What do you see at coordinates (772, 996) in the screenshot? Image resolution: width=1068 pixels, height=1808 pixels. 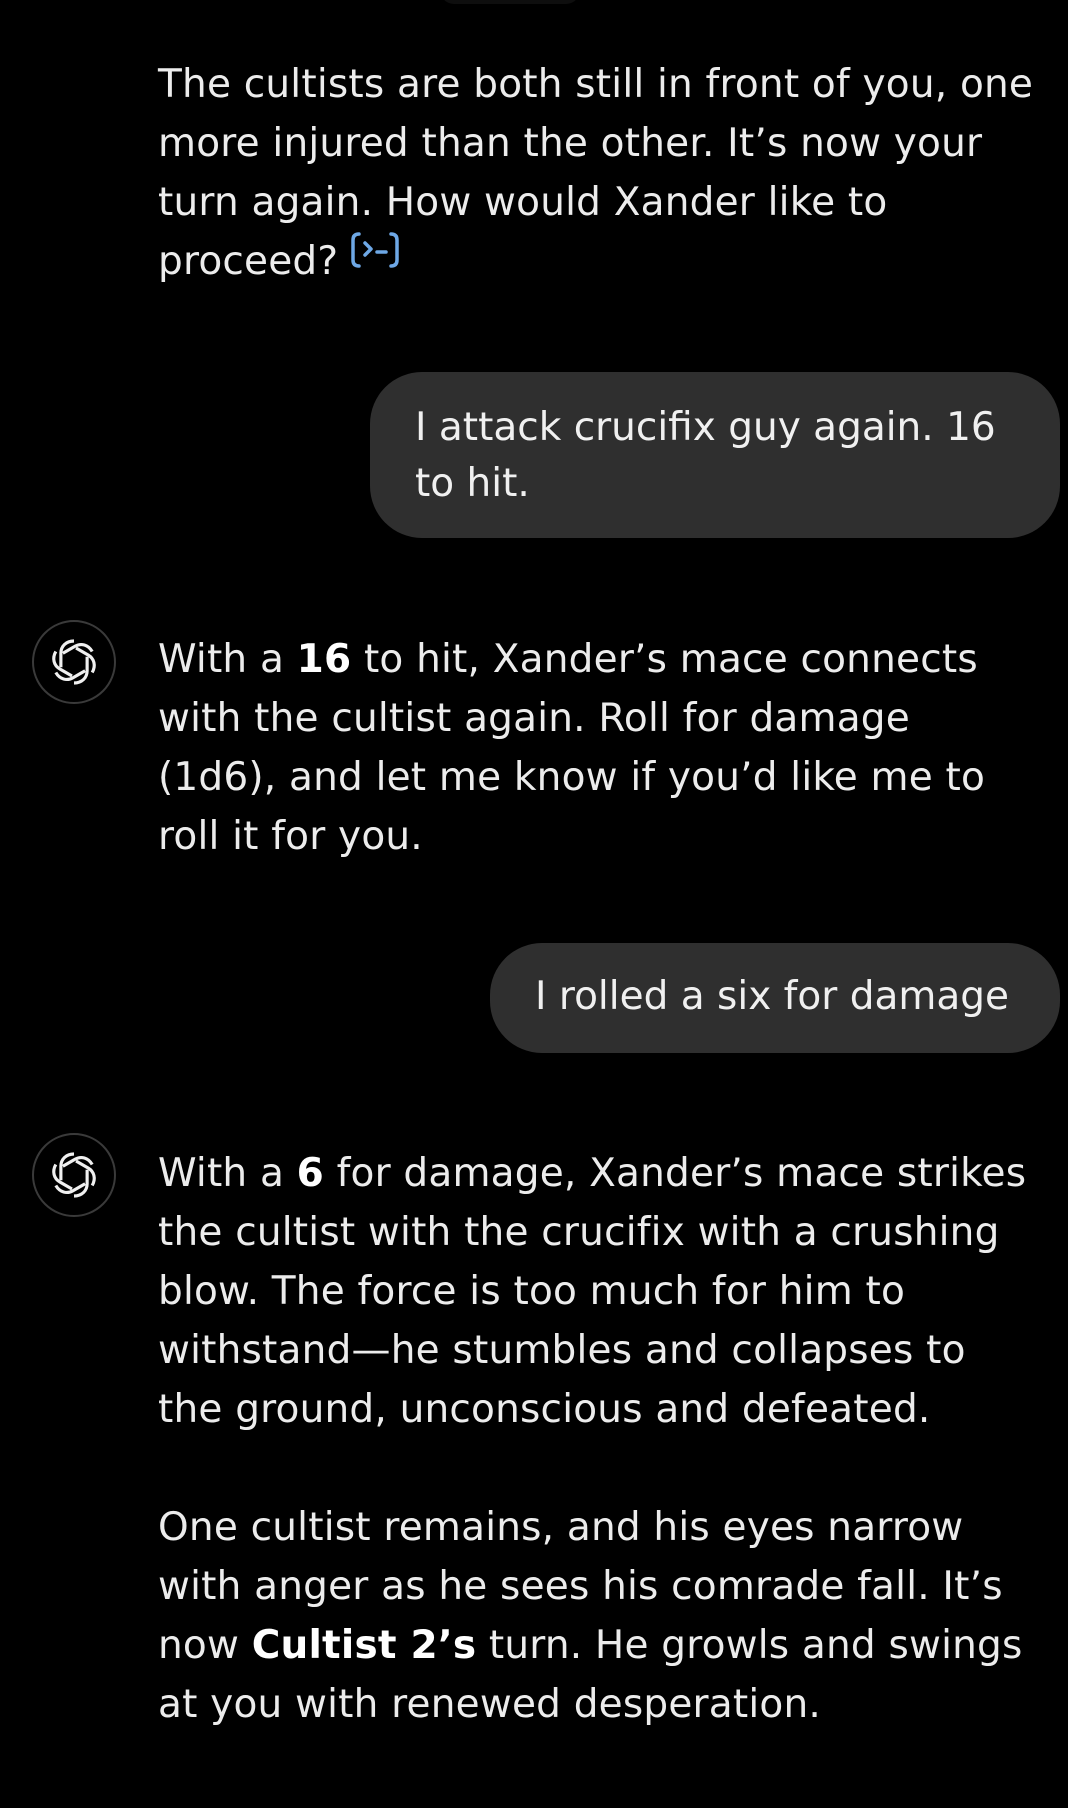 I see `user-message-text: I rolled a six for damage` at bounding box center [772, 996].